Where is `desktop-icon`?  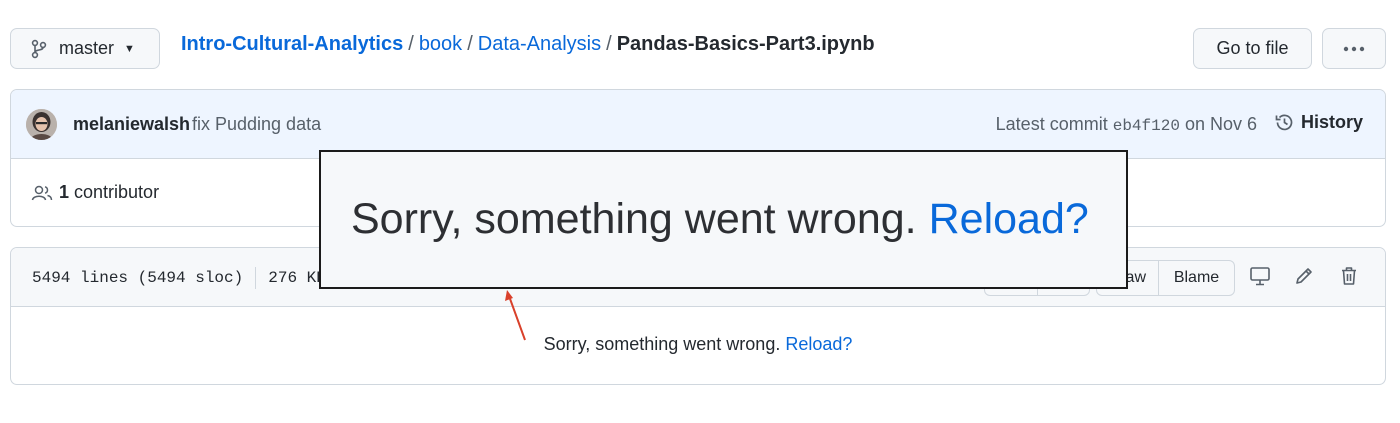 desktop-icon is located at coordinates (1260, 278).